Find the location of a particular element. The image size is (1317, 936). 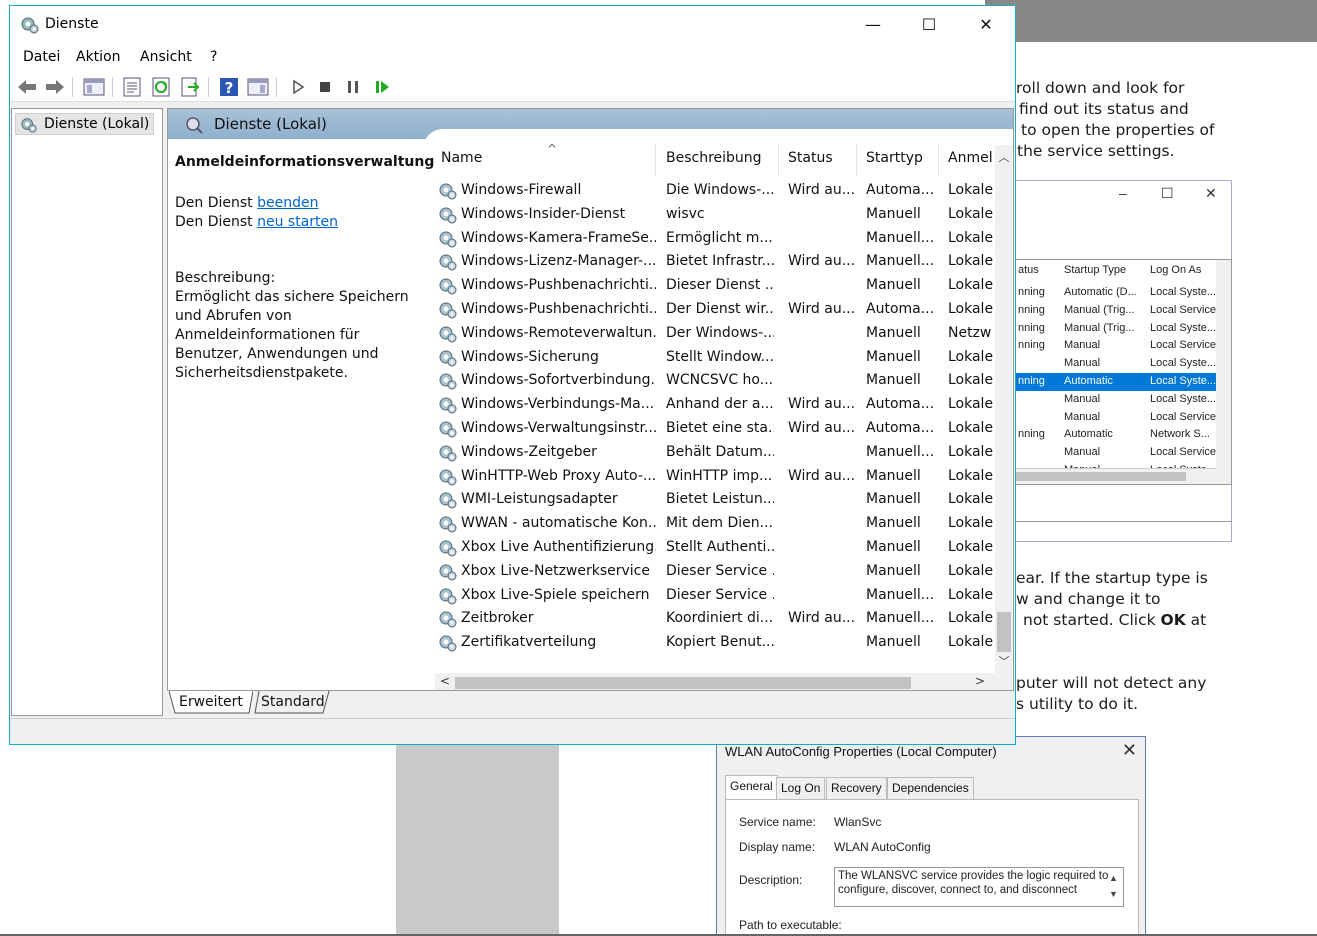

tab-standard: Standard is located at coordinates (291, 703).